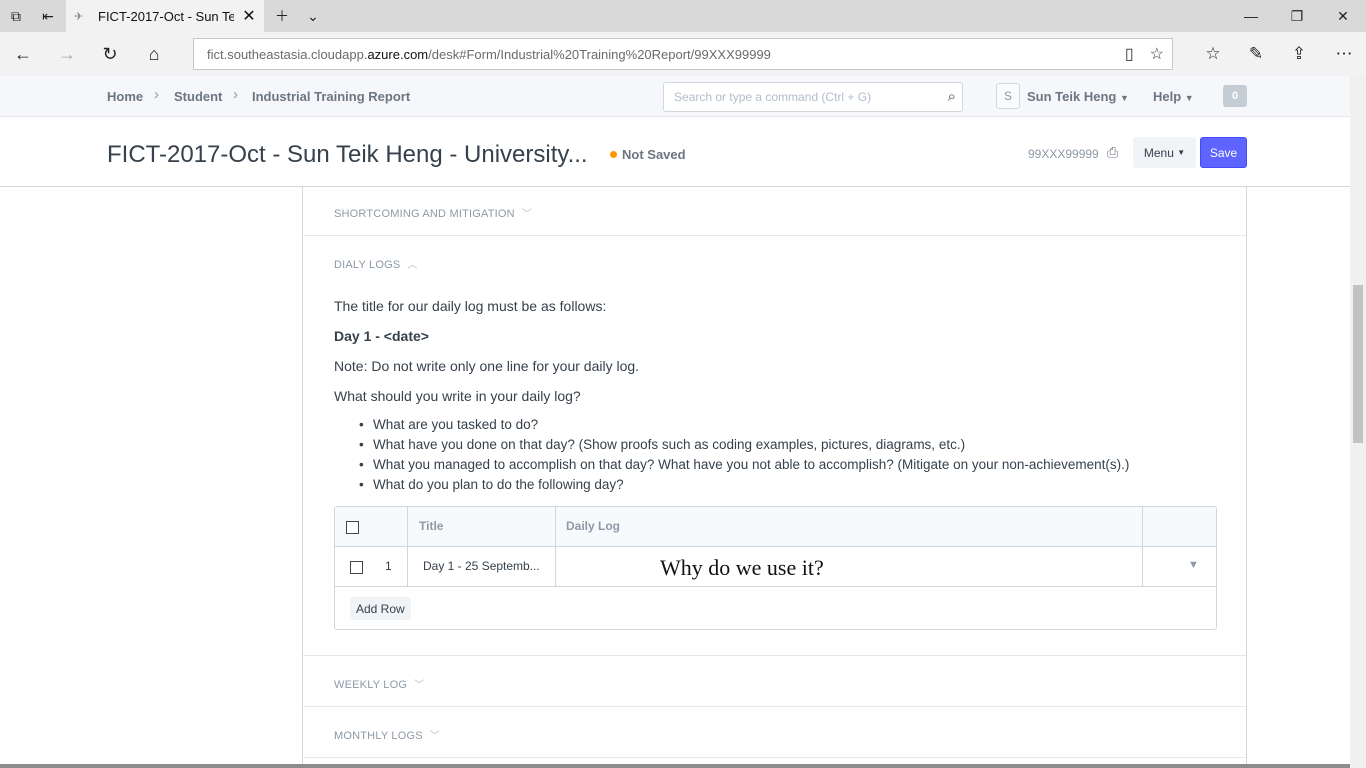 This screenshot has width=1366, height=768. Describe the element at coordinates (742, 568) in the screenshot. I see `row-daily-log-cell: Why do we use it?` at that location.